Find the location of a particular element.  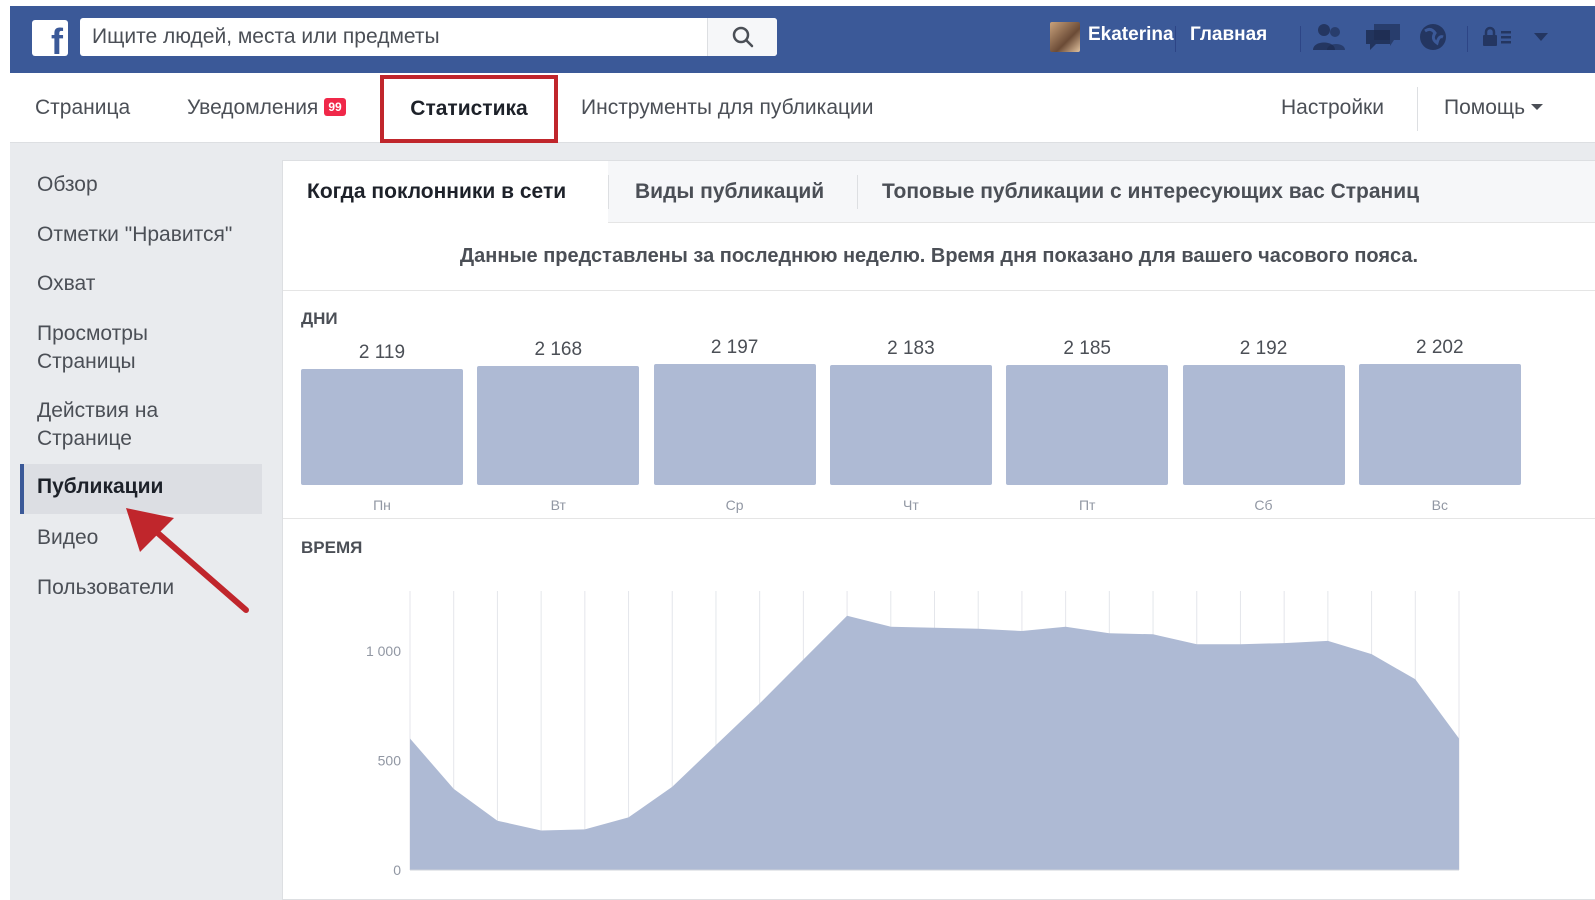

sidebar-item-label: Страницы is located at coordinates (86, 361).